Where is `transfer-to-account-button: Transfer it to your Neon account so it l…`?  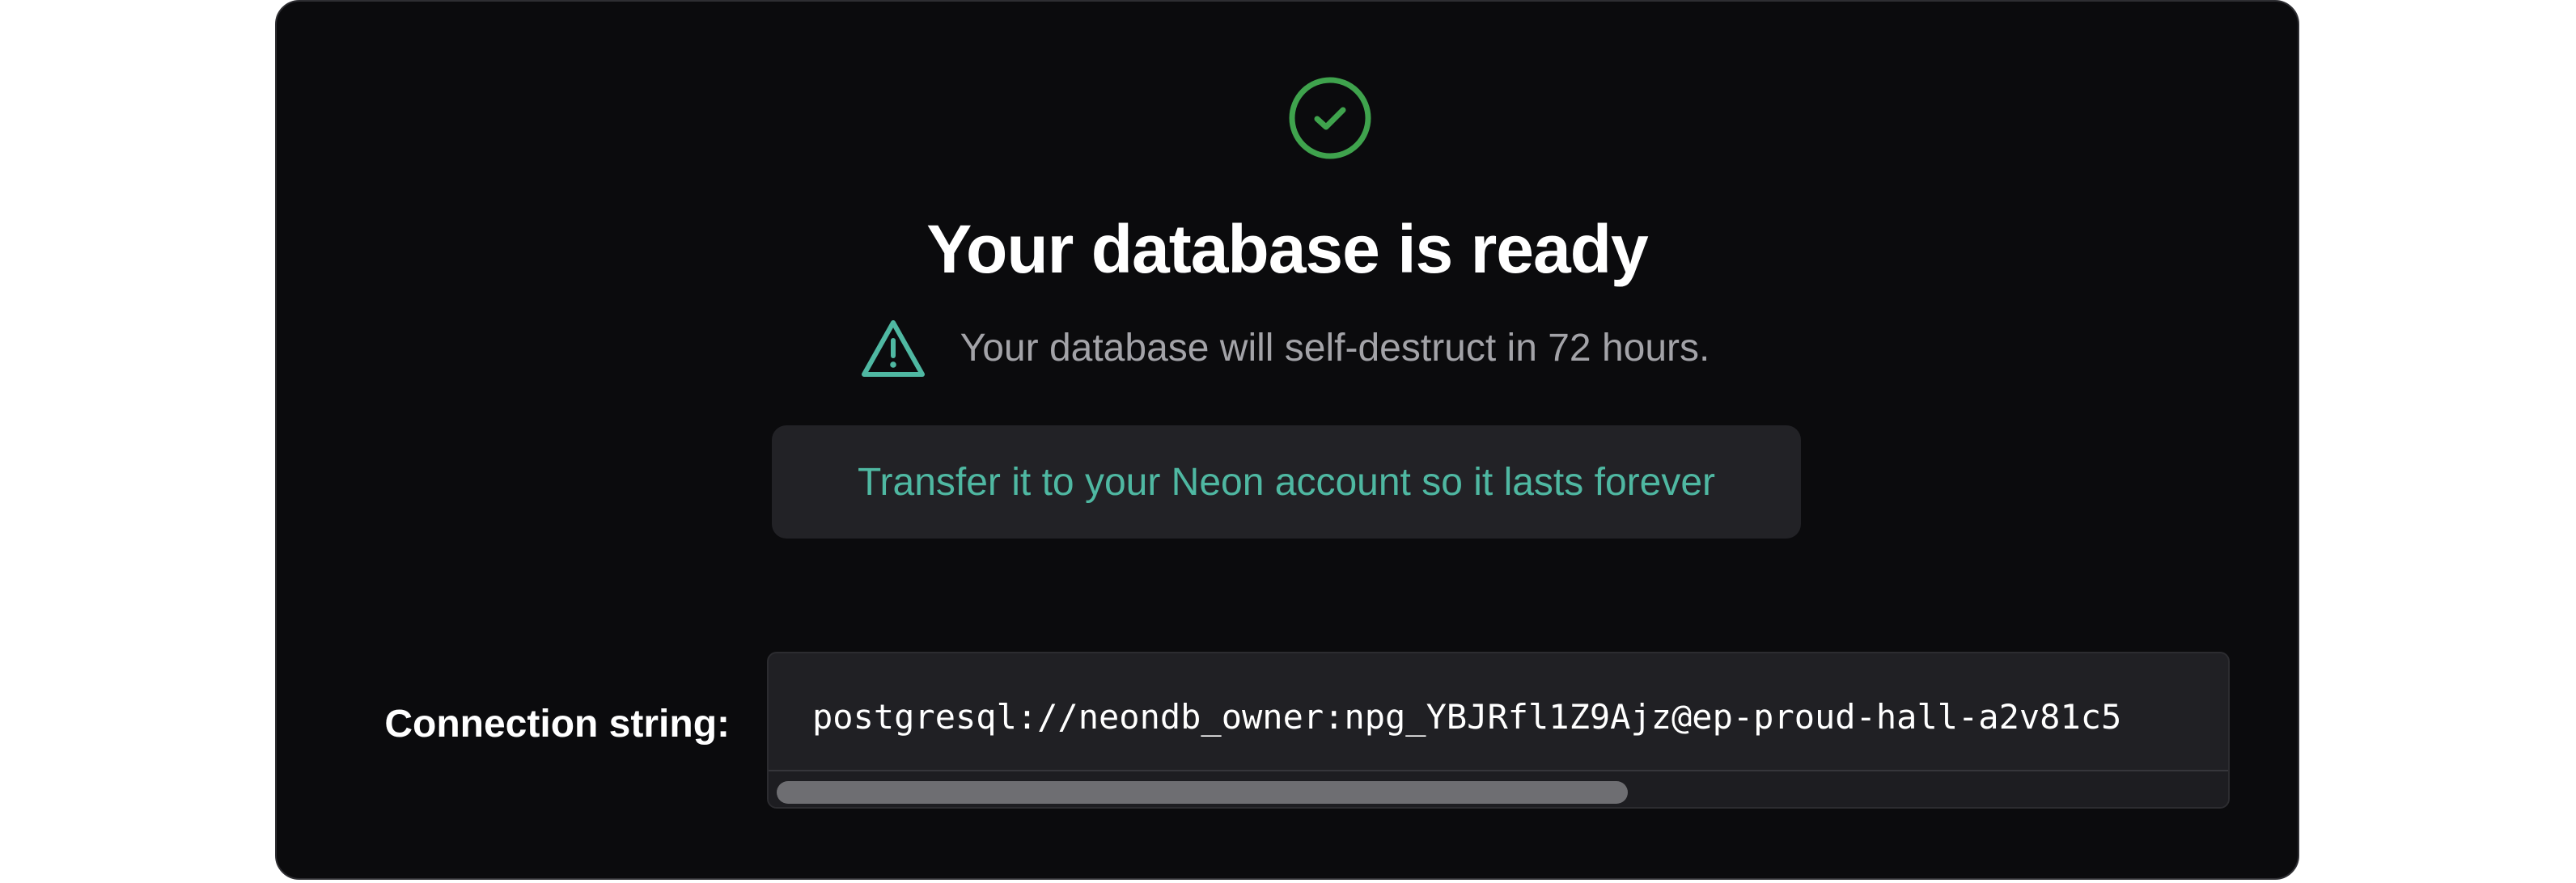
transfer-to-account-button: Transfer it to your Neon account so it l… is located at coordinates (1286, 482).